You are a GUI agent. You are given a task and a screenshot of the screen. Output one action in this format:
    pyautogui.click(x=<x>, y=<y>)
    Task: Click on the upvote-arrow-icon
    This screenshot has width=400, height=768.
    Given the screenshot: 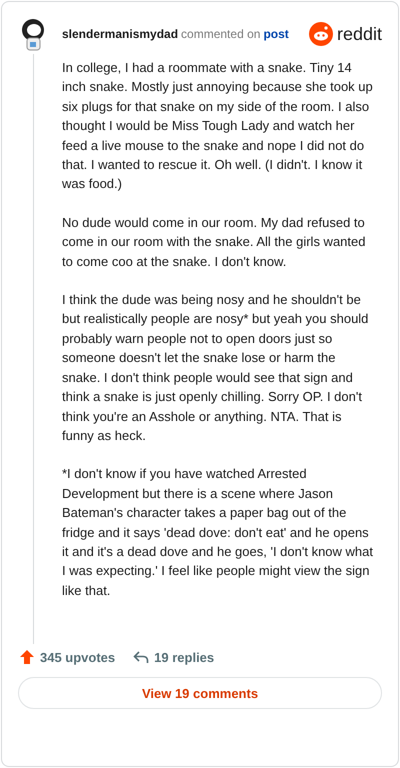 What is the action you would take?
    pyautogui.click(x=27, y=657)
    